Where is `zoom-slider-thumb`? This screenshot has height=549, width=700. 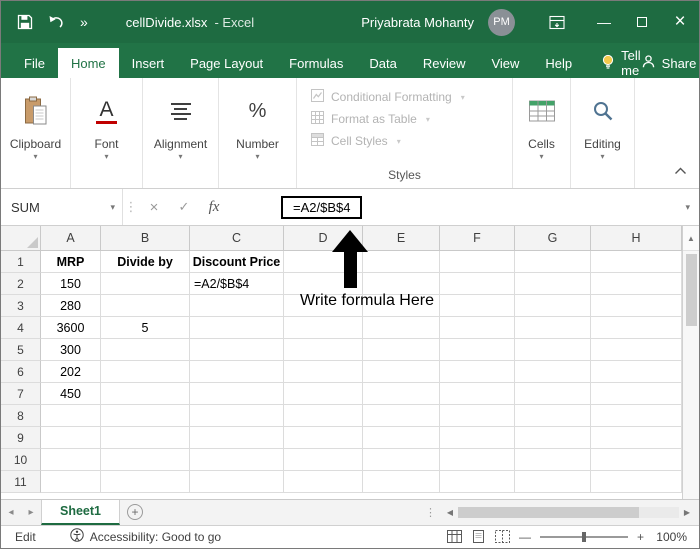 zoom-slider-thumb is located at coordinates (584, 536).